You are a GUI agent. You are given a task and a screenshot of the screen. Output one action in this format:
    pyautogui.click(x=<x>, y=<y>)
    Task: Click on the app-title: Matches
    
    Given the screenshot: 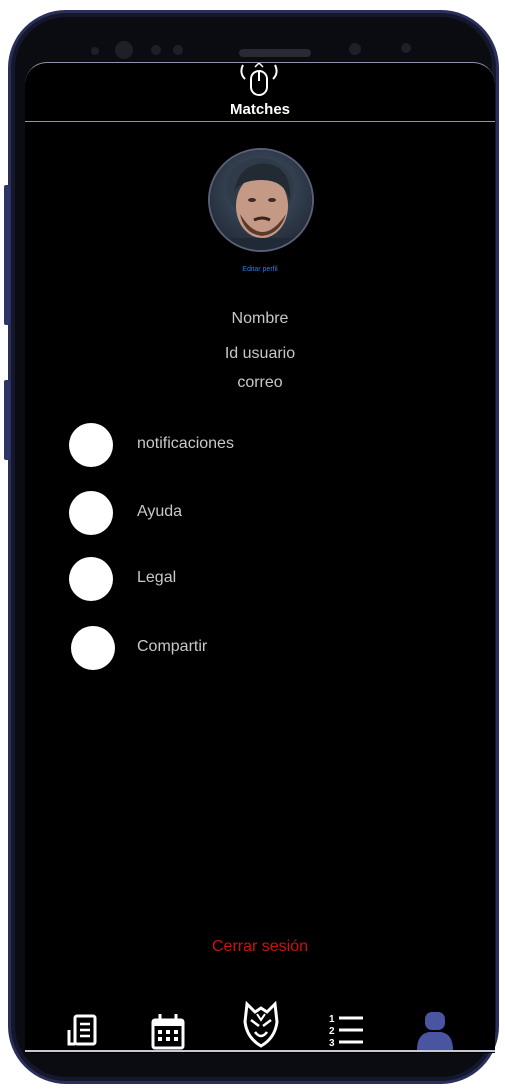 What is the action you would take?
    pyautogui.click(x=260, y=109)
    